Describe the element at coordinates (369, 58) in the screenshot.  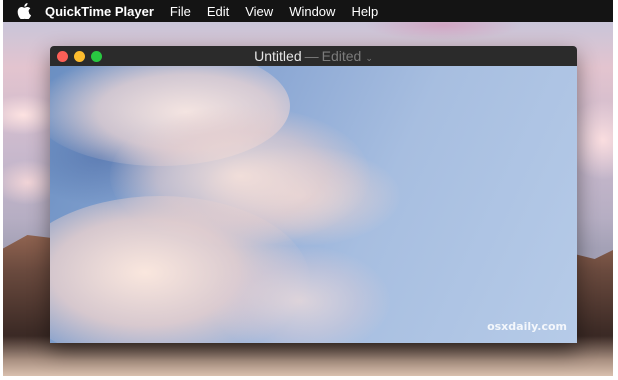
I see `chevron-down-icon: ⌄` at that location.